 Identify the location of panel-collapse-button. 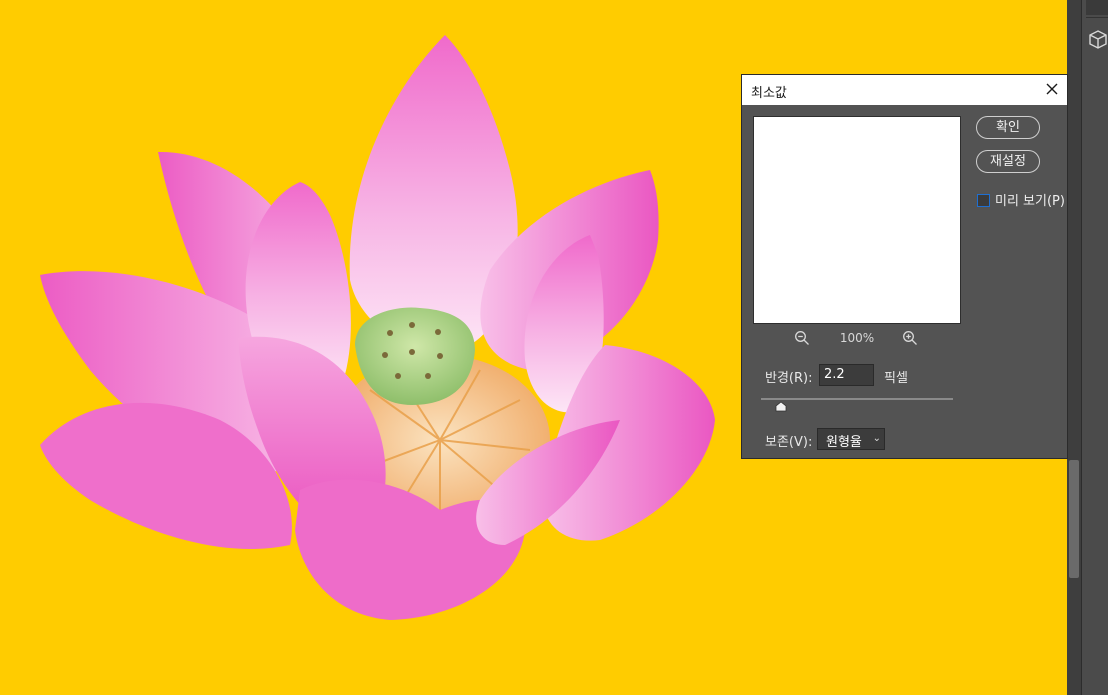
(1097, 7).